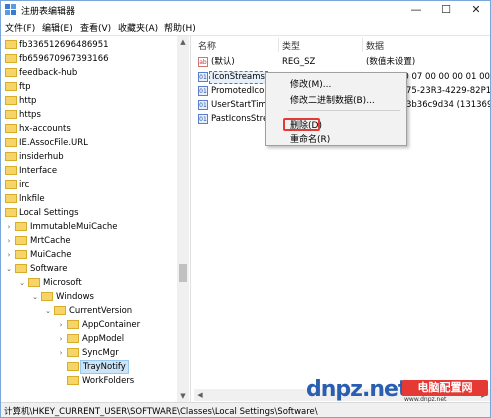 The width and height of the screenshot is (491, 418). I want to click on tree-item: hx-accounts, so click(88, 129).